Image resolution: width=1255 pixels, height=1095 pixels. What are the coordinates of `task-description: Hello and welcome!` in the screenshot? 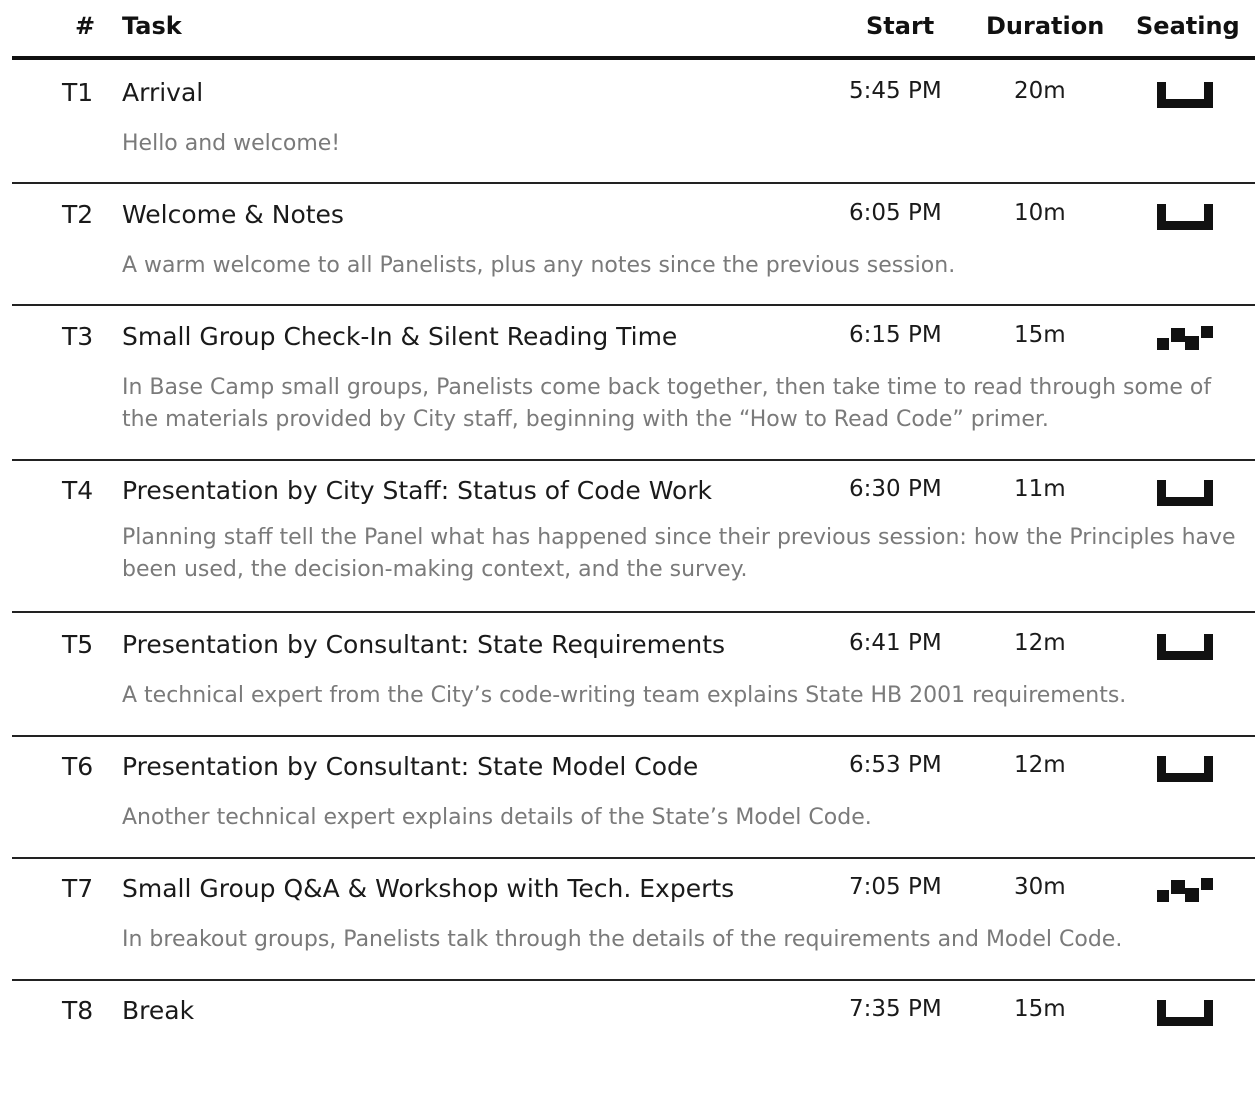 It's located at (231, 143).